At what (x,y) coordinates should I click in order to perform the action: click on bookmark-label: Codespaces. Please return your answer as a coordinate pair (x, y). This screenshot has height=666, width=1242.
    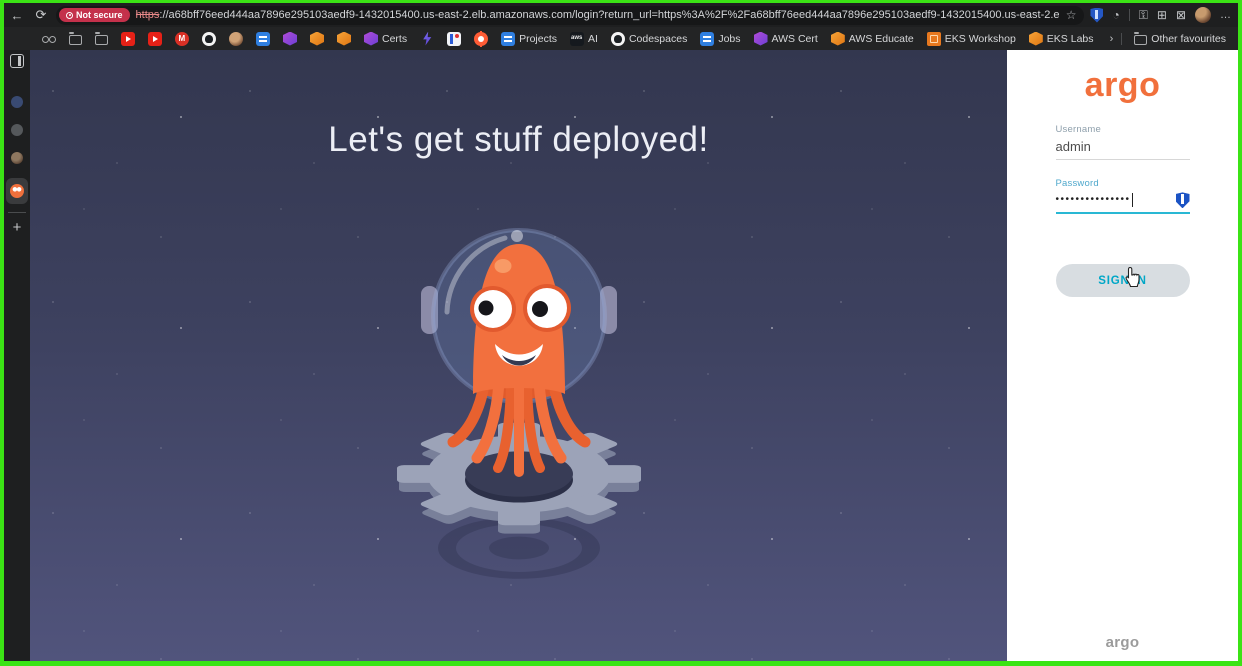
    Looking at the image, I should click on (658, 38).